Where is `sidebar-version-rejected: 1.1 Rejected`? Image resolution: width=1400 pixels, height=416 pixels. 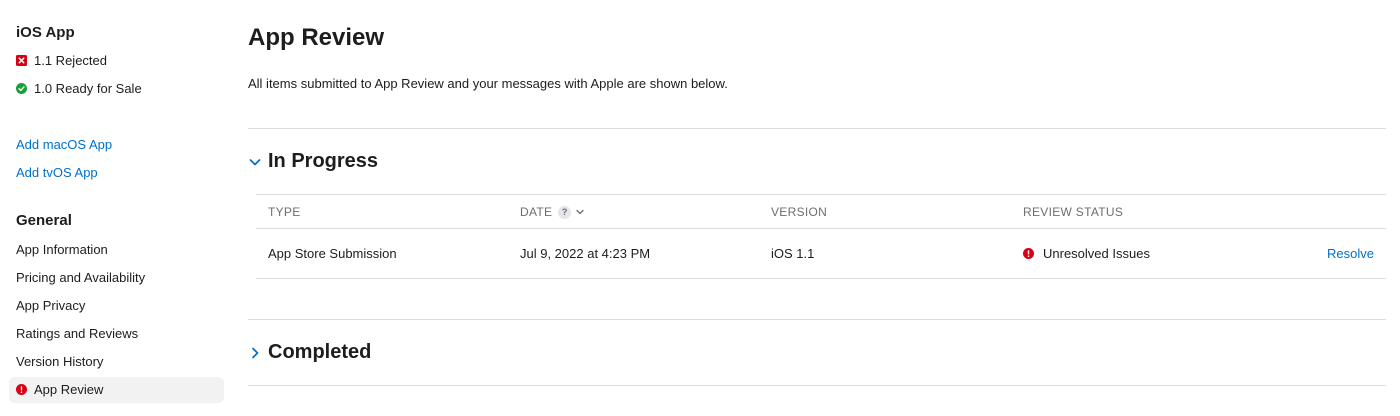 sidebar-version-rejected: 1.1 Rejected is located at coordinates (61, 60).